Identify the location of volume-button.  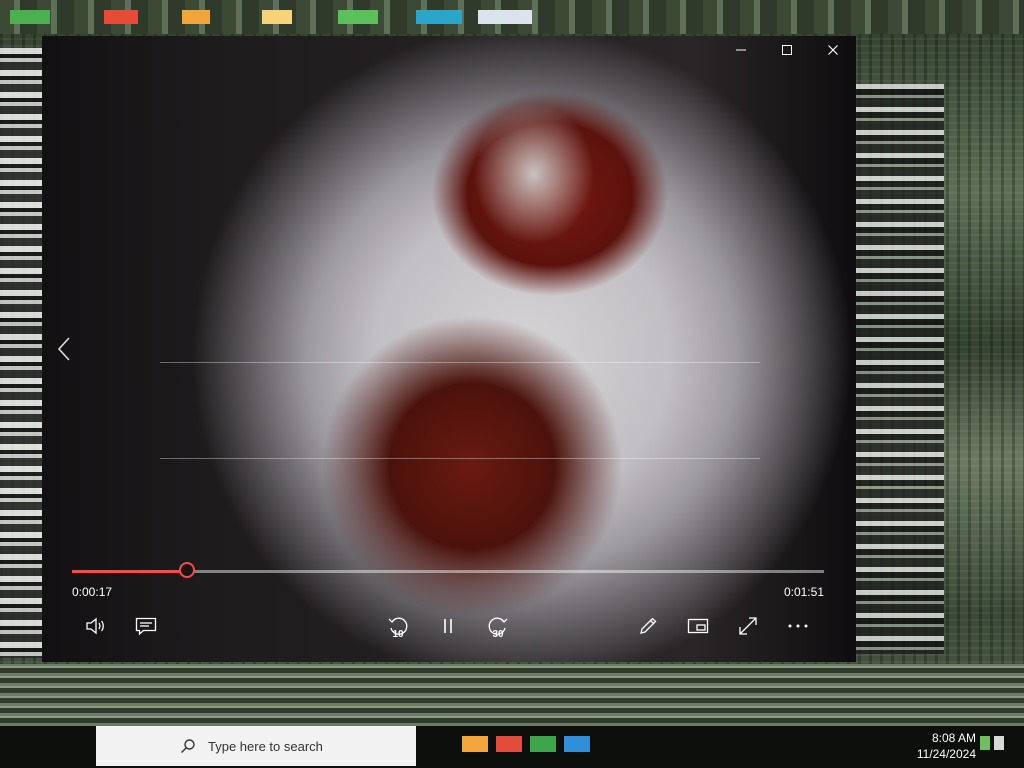
(96, 626).